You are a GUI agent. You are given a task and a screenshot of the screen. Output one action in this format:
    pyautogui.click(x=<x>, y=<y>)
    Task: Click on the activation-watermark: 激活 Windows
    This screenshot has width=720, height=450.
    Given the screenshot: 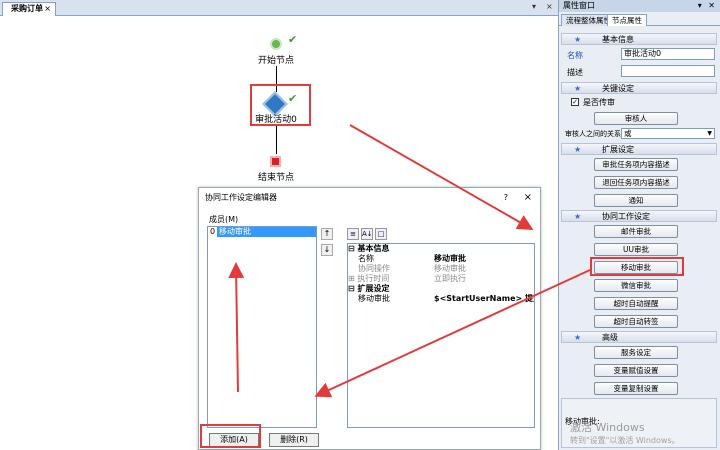 What is the action you would take?
    pyautogui.click(x=607, y=427)
    